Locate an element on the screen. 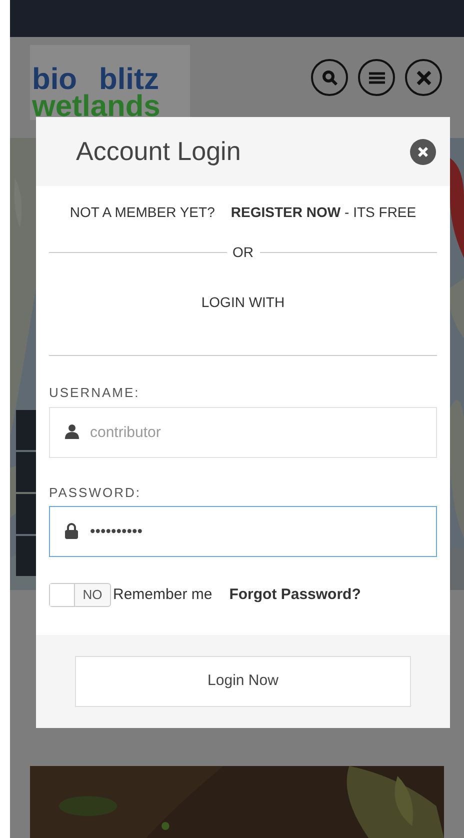 Image resolution: width=464 pixels, height=838 pixels. remember-toggle: NO is located at coordinates (80, 595).